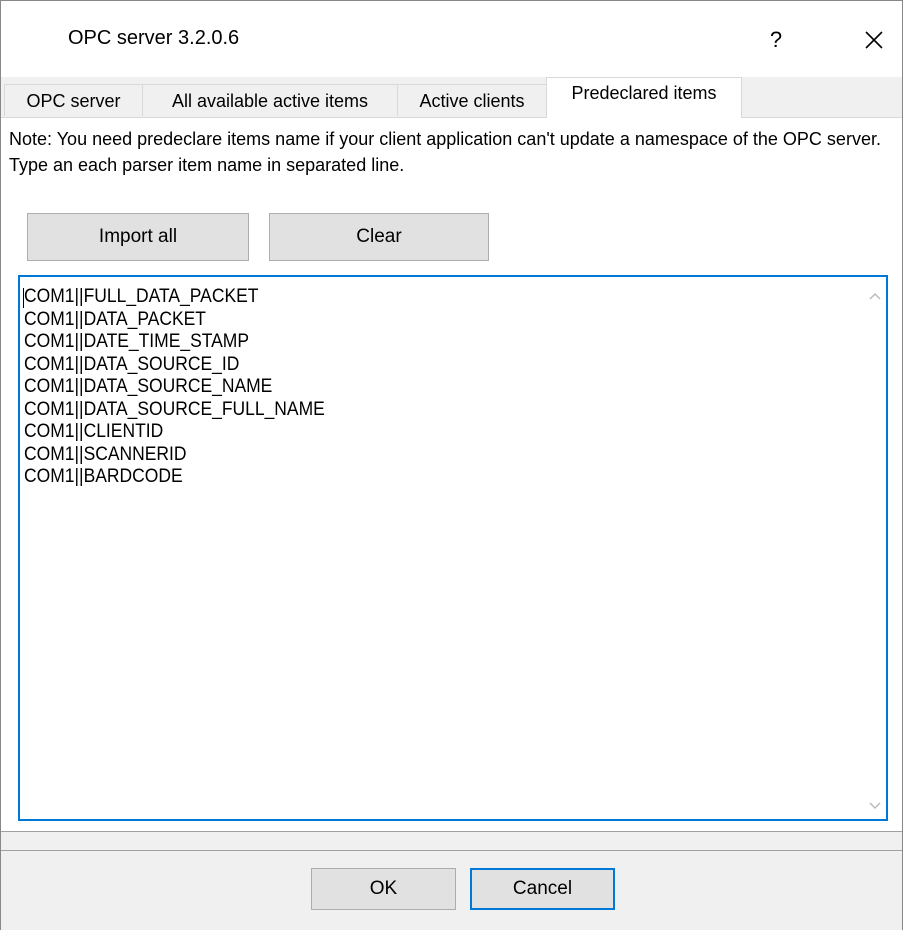 This screenshot has height=930, width=903. I want to click on item-line: COM1||BARDCODE, so click(103, 476).